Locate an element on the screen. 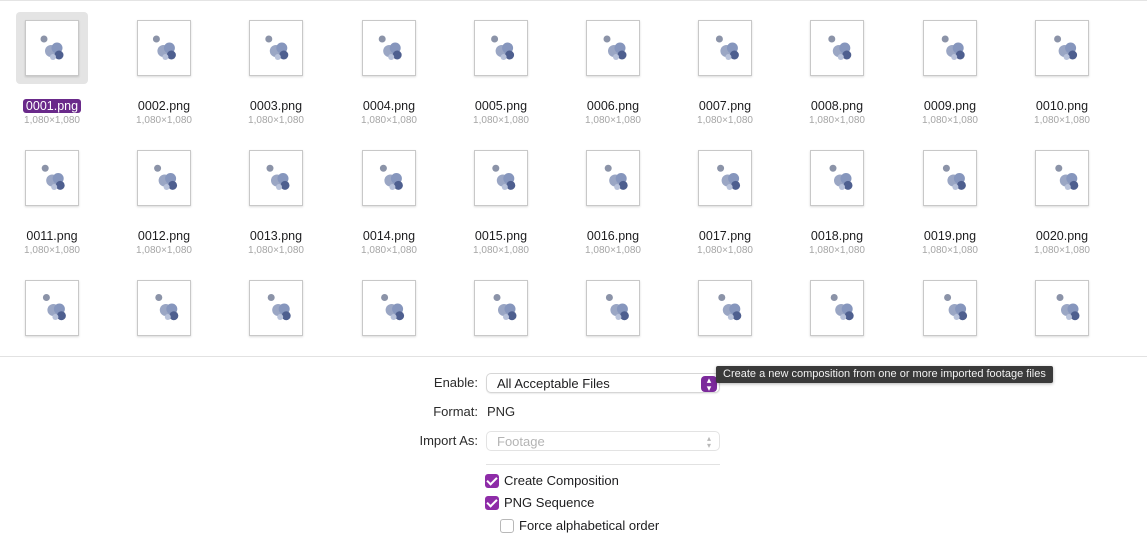 The height and width of the screenshot is (548, 1147). file-item: 0023.png is located at coordinates (290, 314).